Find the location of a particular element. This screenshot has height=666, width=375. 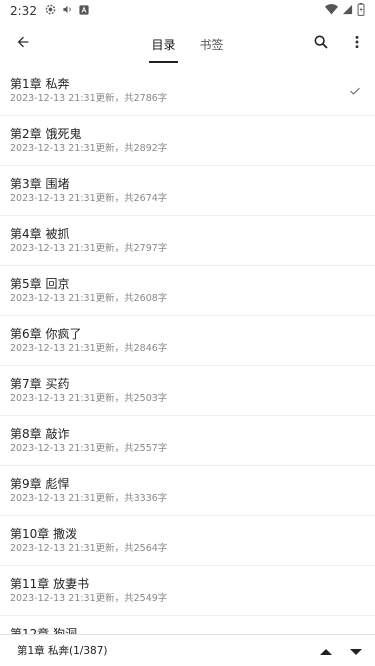

app-bar: 目录 书签 is located at coordinates (187, 44).